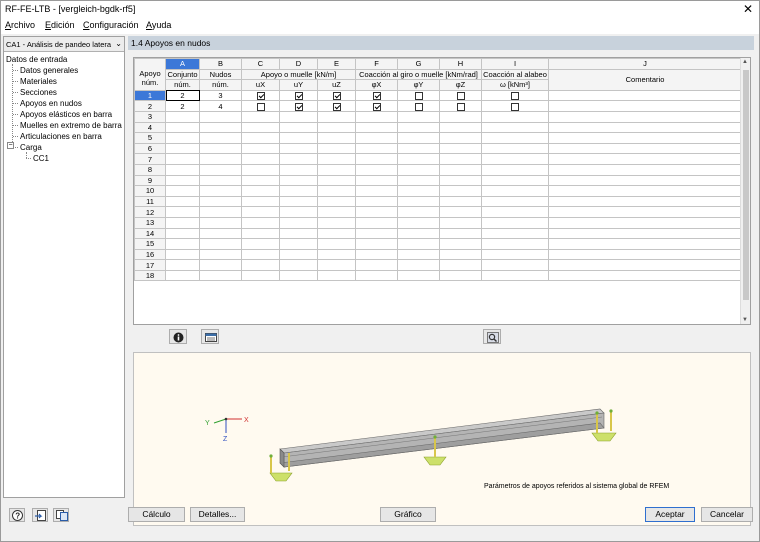 This screenshot has height=542, width=760. What do you see at coordinates (418, 64) in the screenshot?
I see `col-letter-g: G` at bounding box center [418, 64].